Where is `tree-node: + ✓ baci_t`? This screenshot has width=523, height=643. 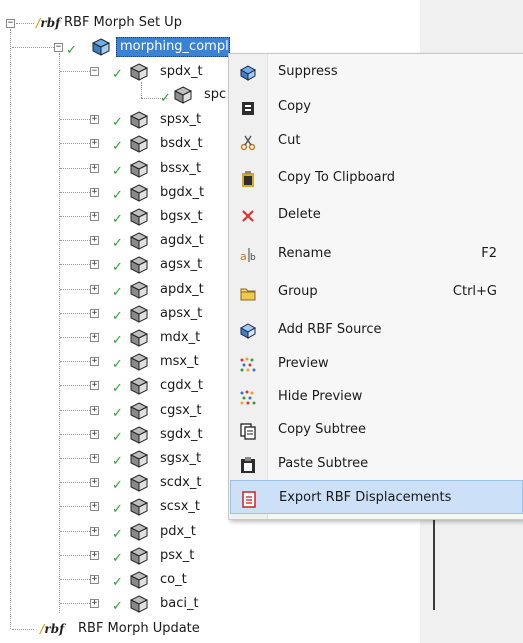 tree-node: + ✓ baci_t is located at coordinates (115, 605).